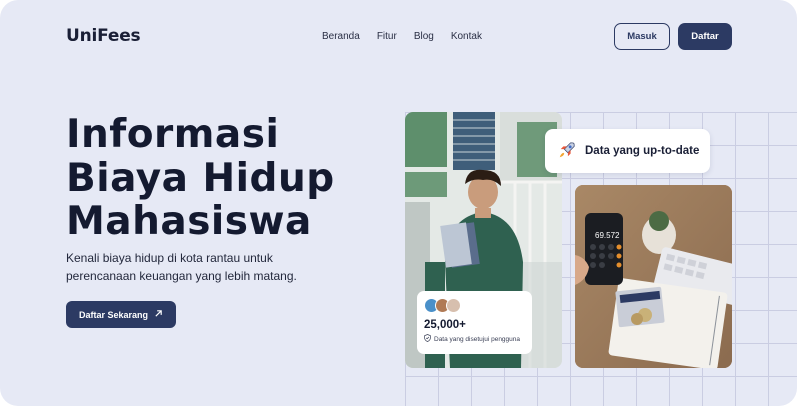 This screenshot has width=797, height=408. I want to click on brand-logo: UniFees, so click(103, 36).